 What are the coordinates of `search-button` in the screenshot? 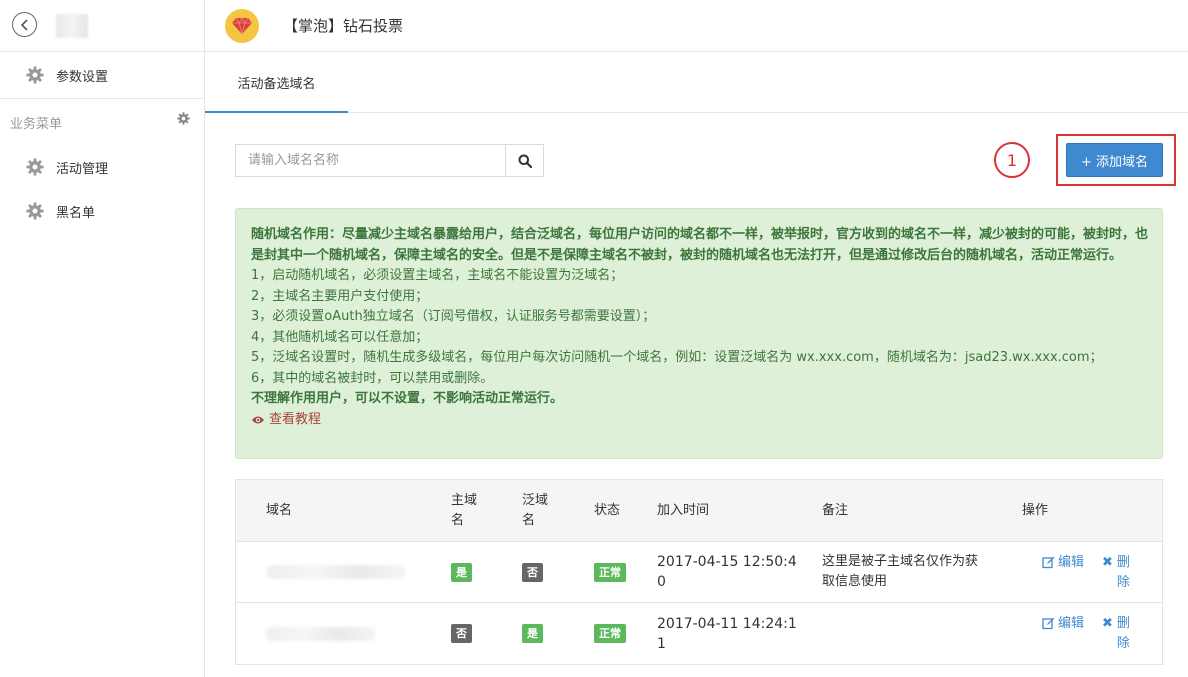 It's located at (524, 160).